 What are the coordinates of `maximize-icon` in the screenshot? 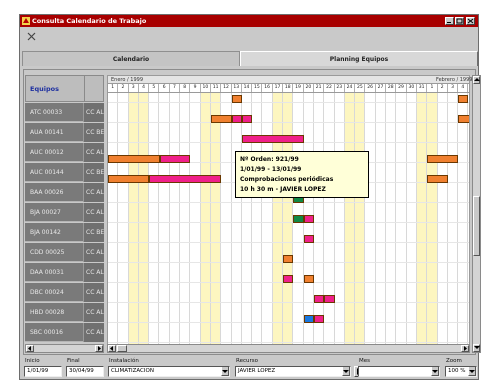 It's located at (459, 21).